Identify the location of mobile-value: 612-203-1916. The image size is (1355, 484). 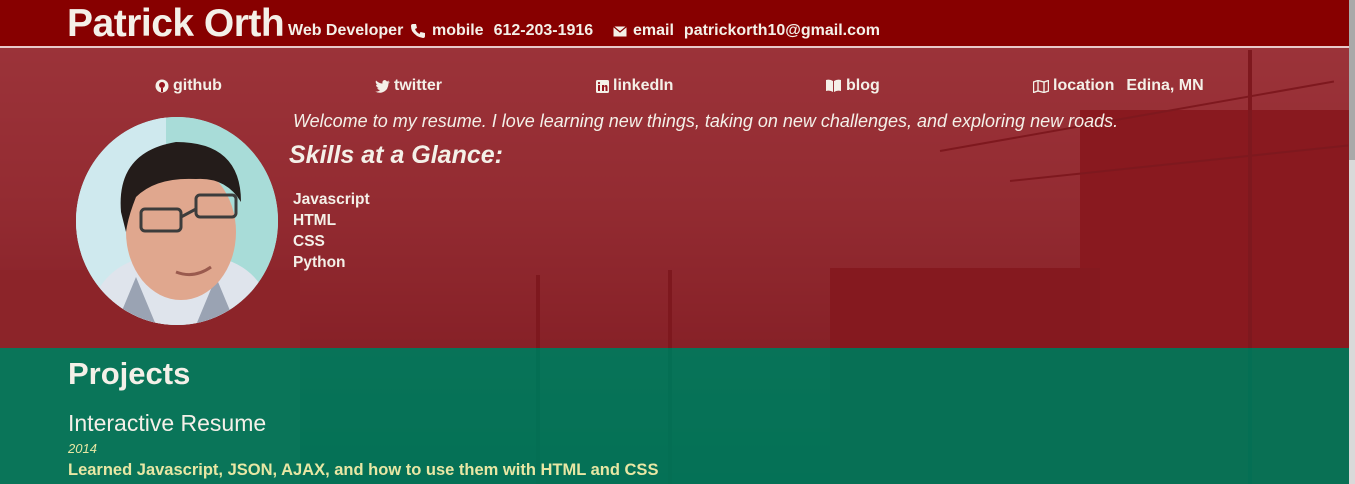
(543, 30).